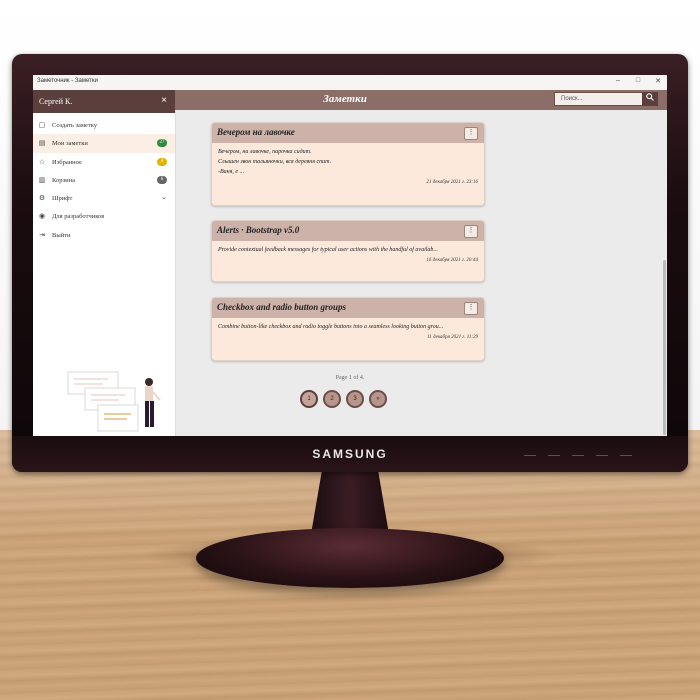  Describe the element at coordinates (452, 337) in the screenshot. I see `note-date: 11 декабря 2021 г. 11:29` at that location.